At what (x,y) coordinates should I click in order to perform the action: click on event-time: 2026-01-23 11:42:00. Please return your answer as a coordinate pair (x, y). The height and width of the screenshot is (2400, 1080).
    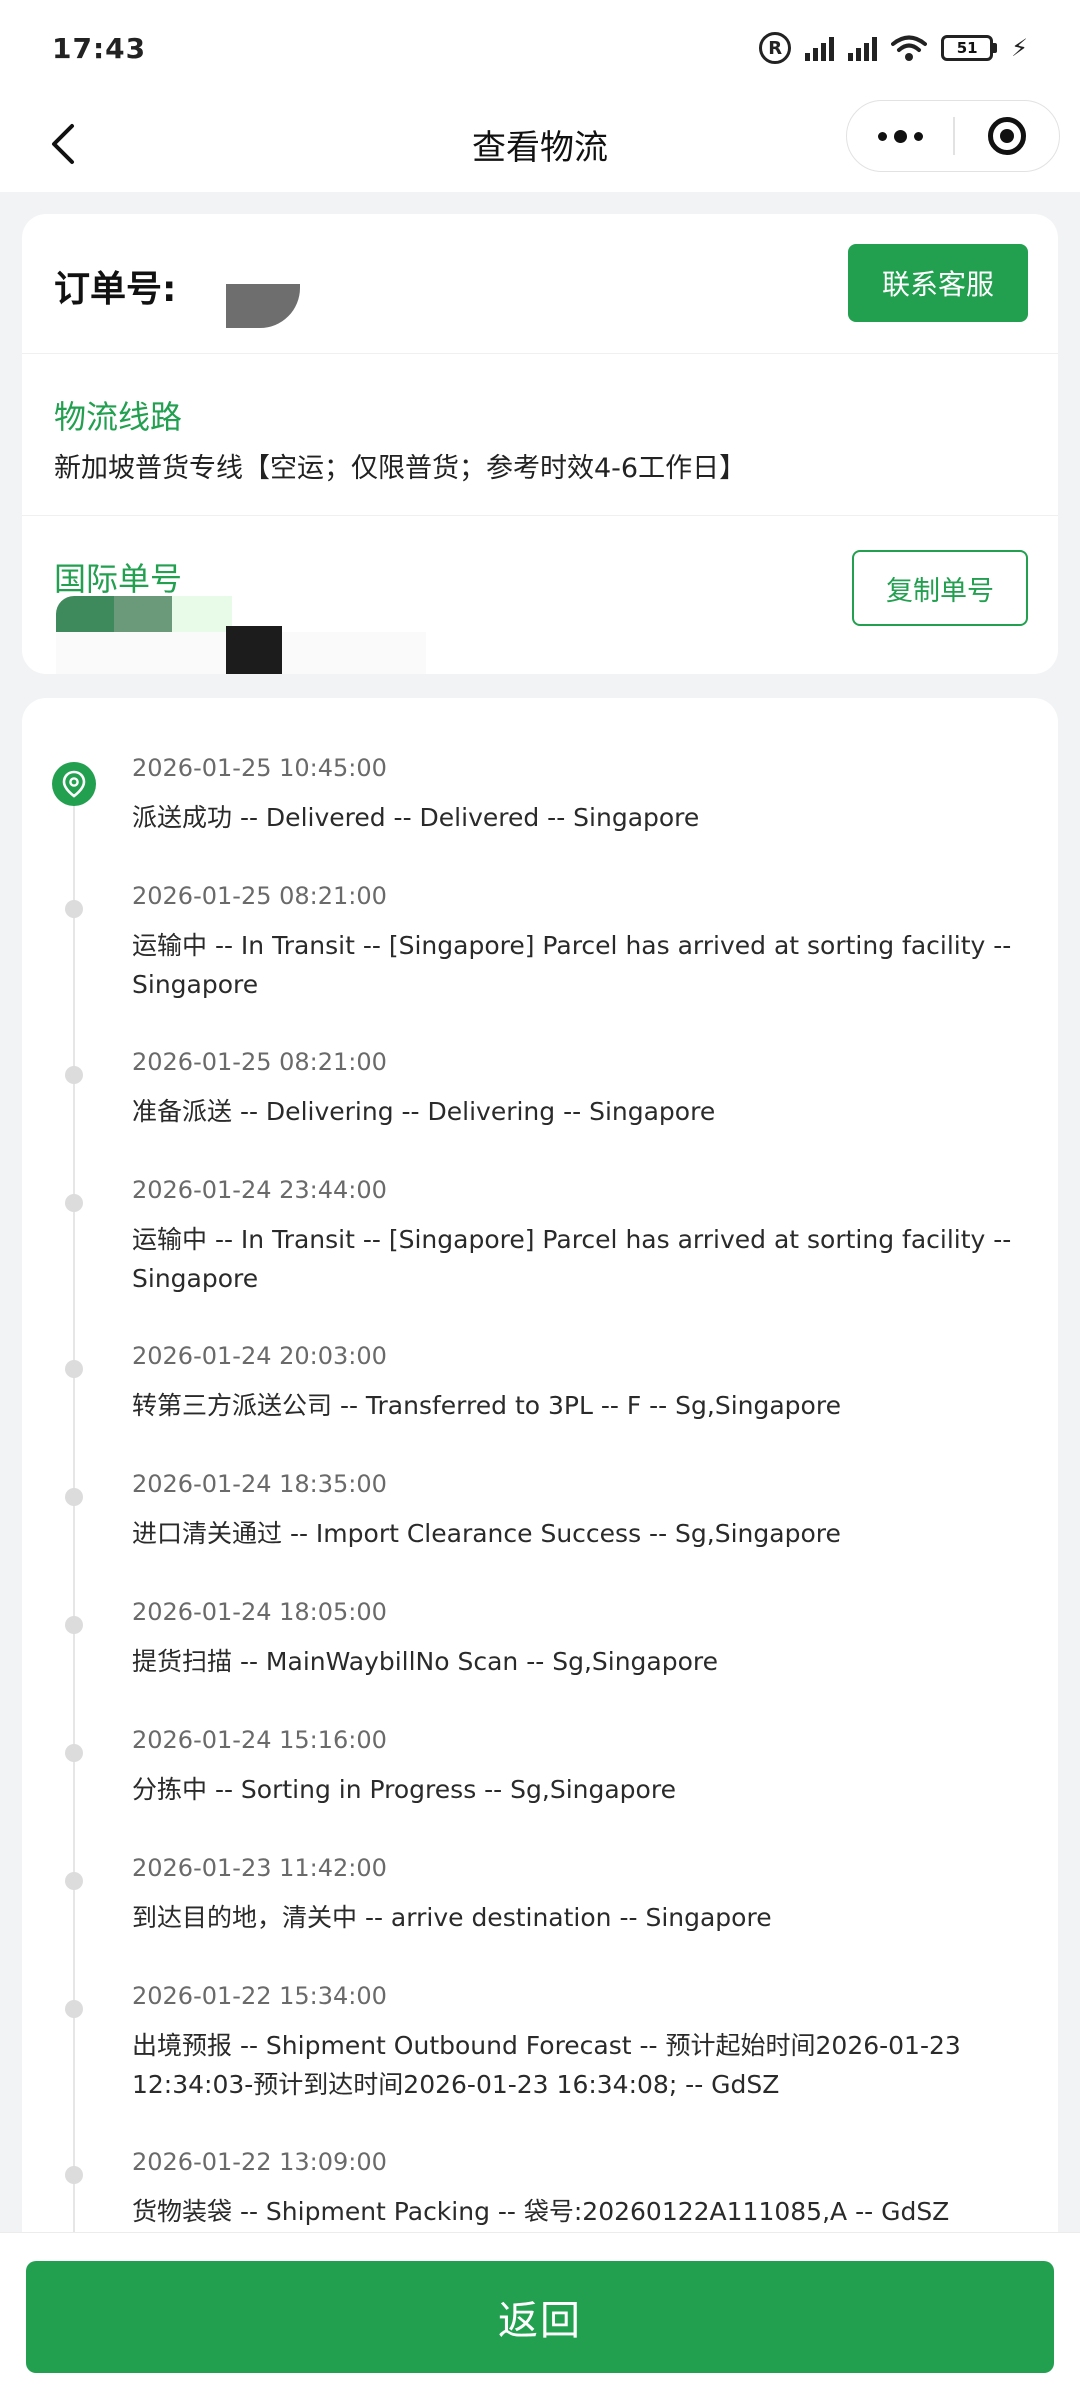
    Looking at the image, I should click on (259, 1868).